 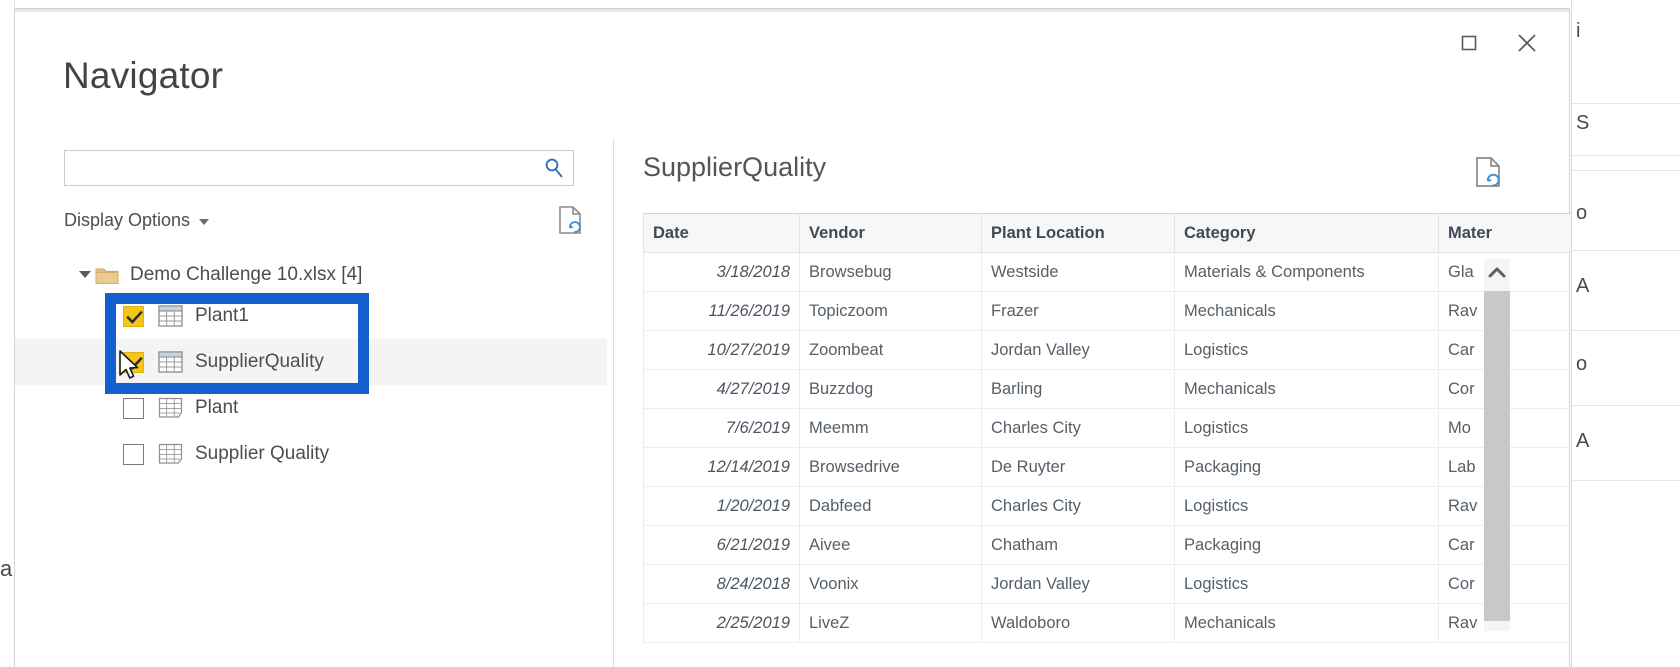 What do you see at coordinates (259, 361) in the screenshot?
I see `tree-item-label: SupplierQuality` at bounding box center [259, 361].